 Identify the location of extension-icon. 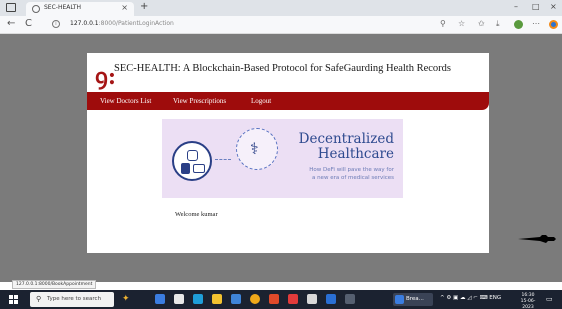
(518, 24).